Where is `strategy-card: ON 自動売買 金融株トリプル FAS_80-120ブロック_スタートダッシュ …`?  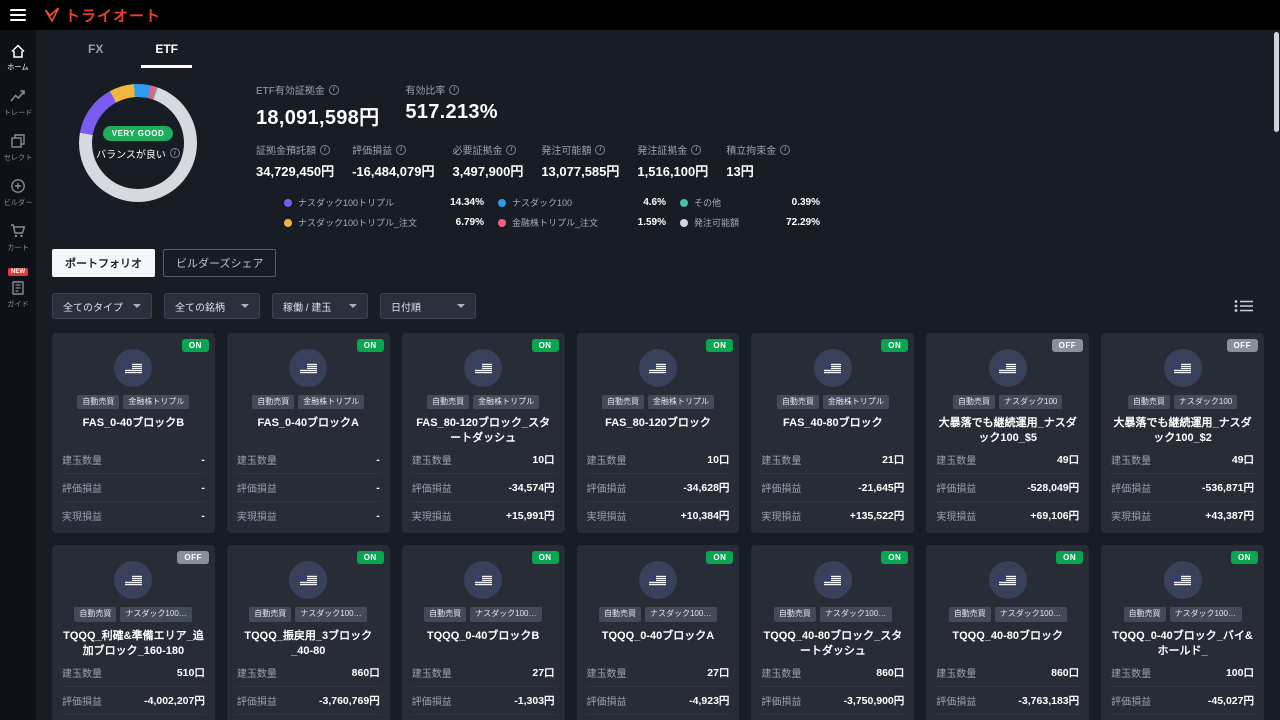
strategy-card: ON 自動売買 金融株トリプル FAS_80-120ブロック_スタートダッシュ … is located at coordinates (483, 433).